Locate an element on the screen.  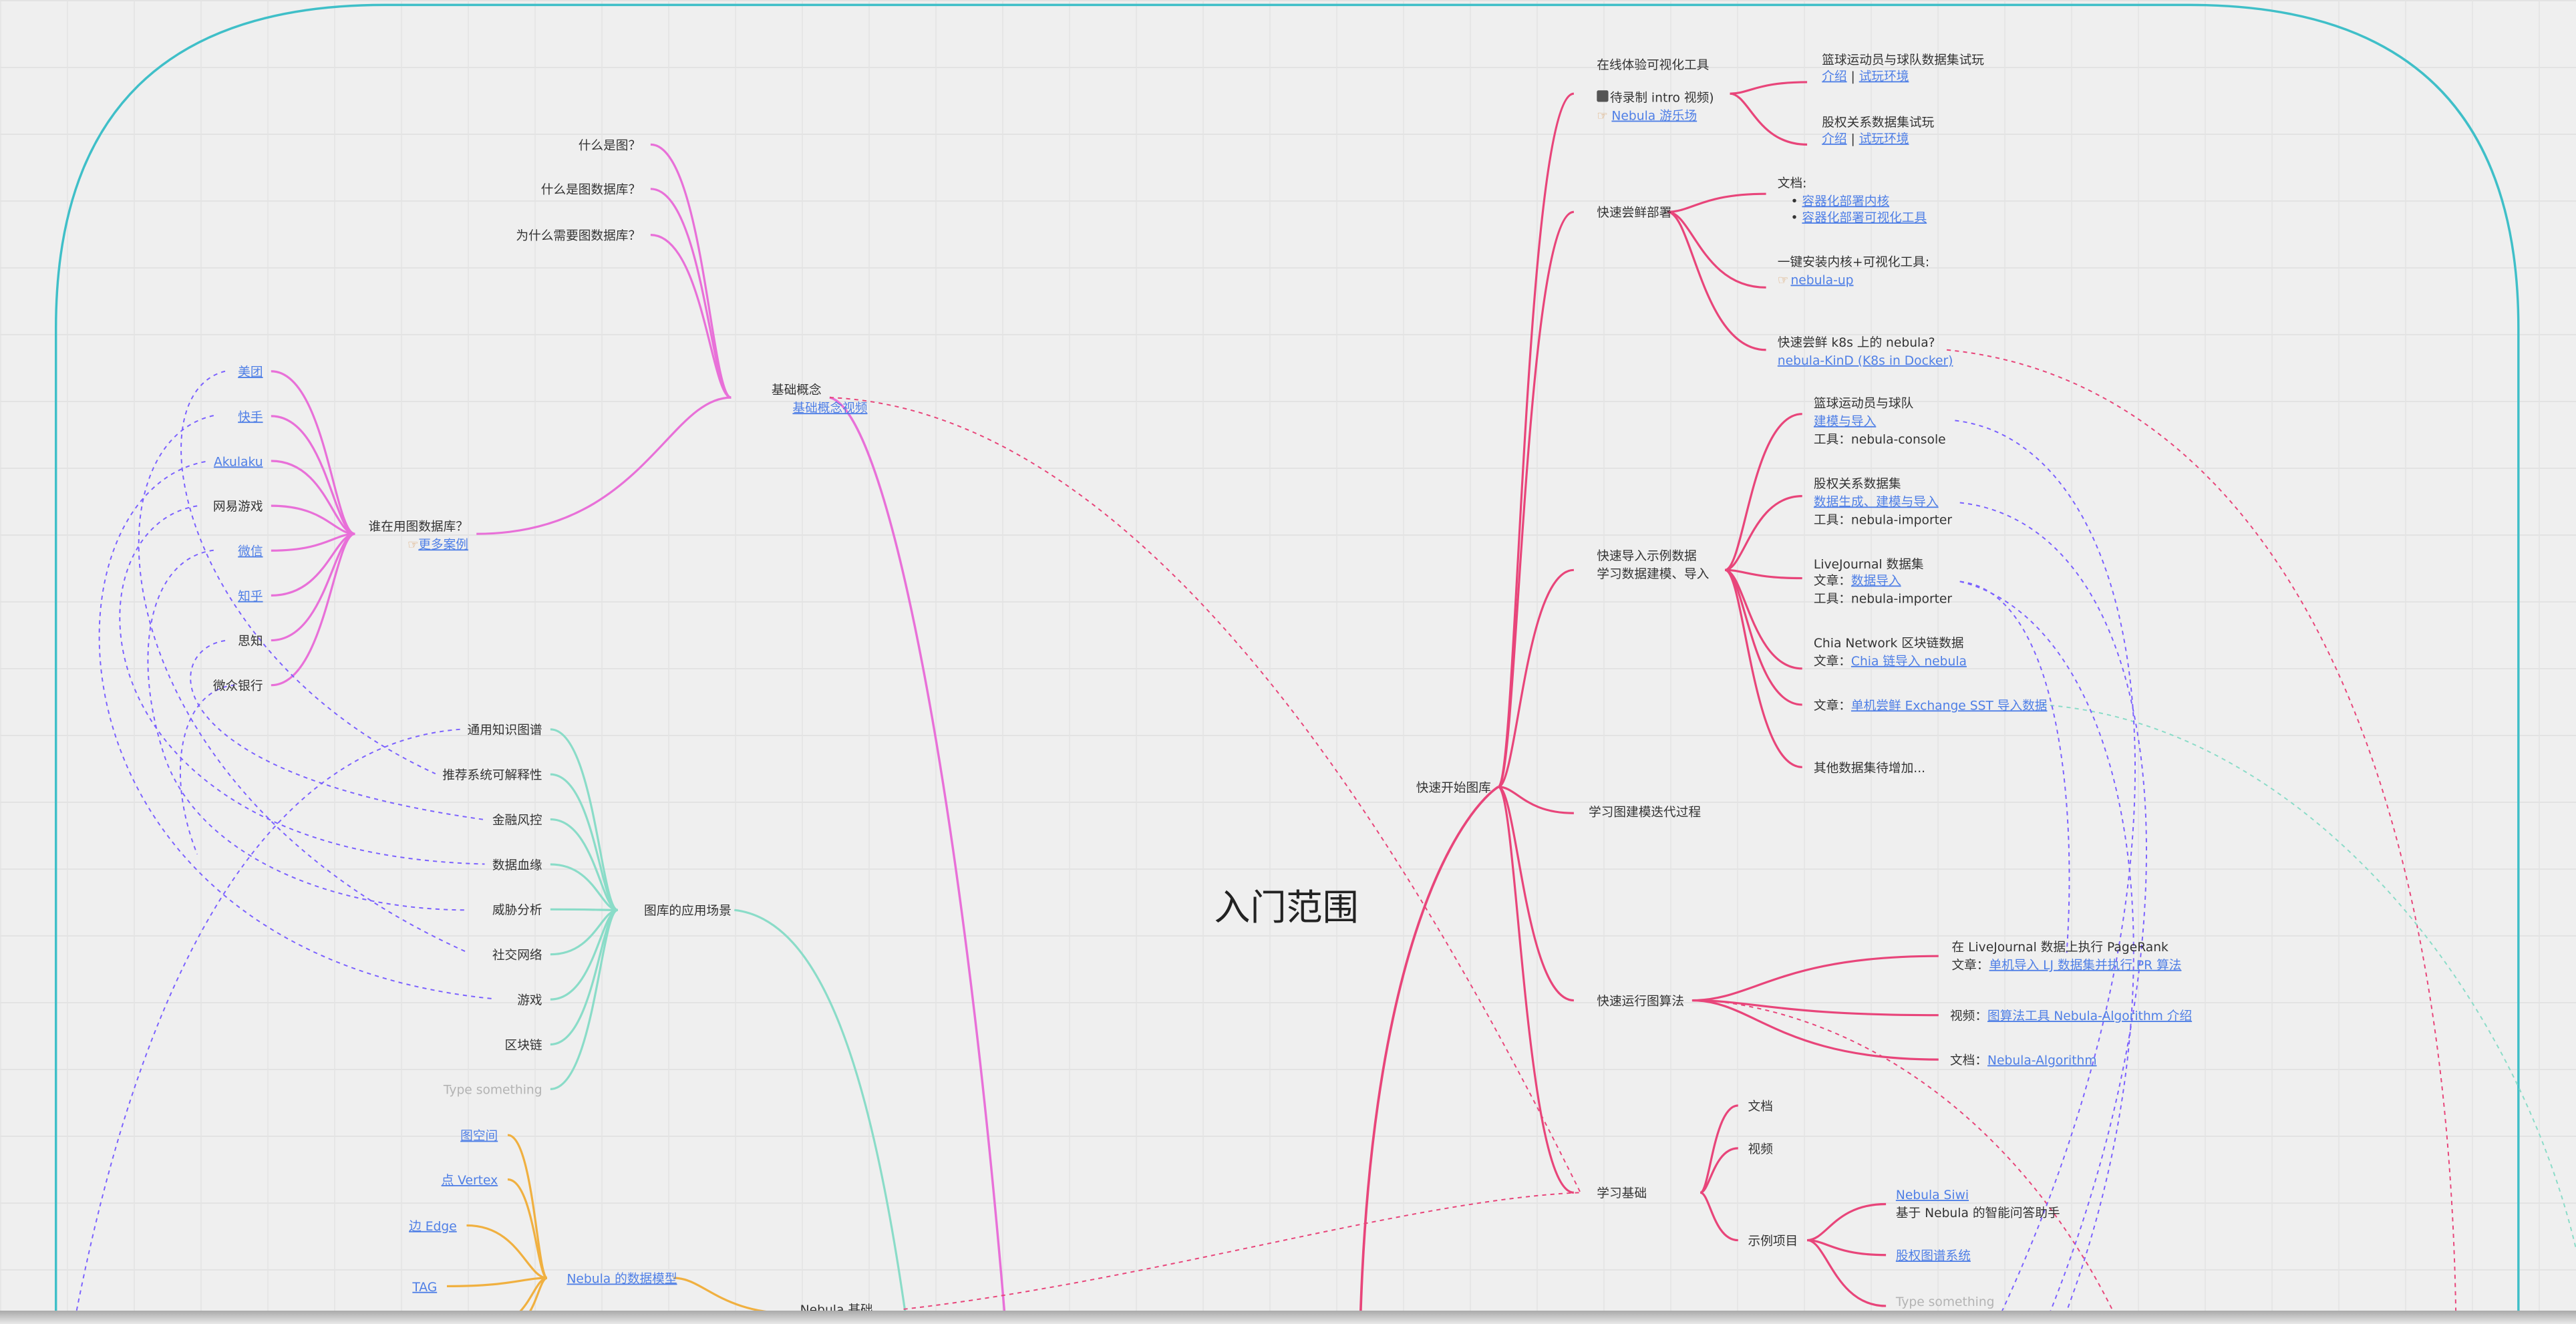
import-lj-article: 文章：数据导入 is located at coordinates (1857, 581).